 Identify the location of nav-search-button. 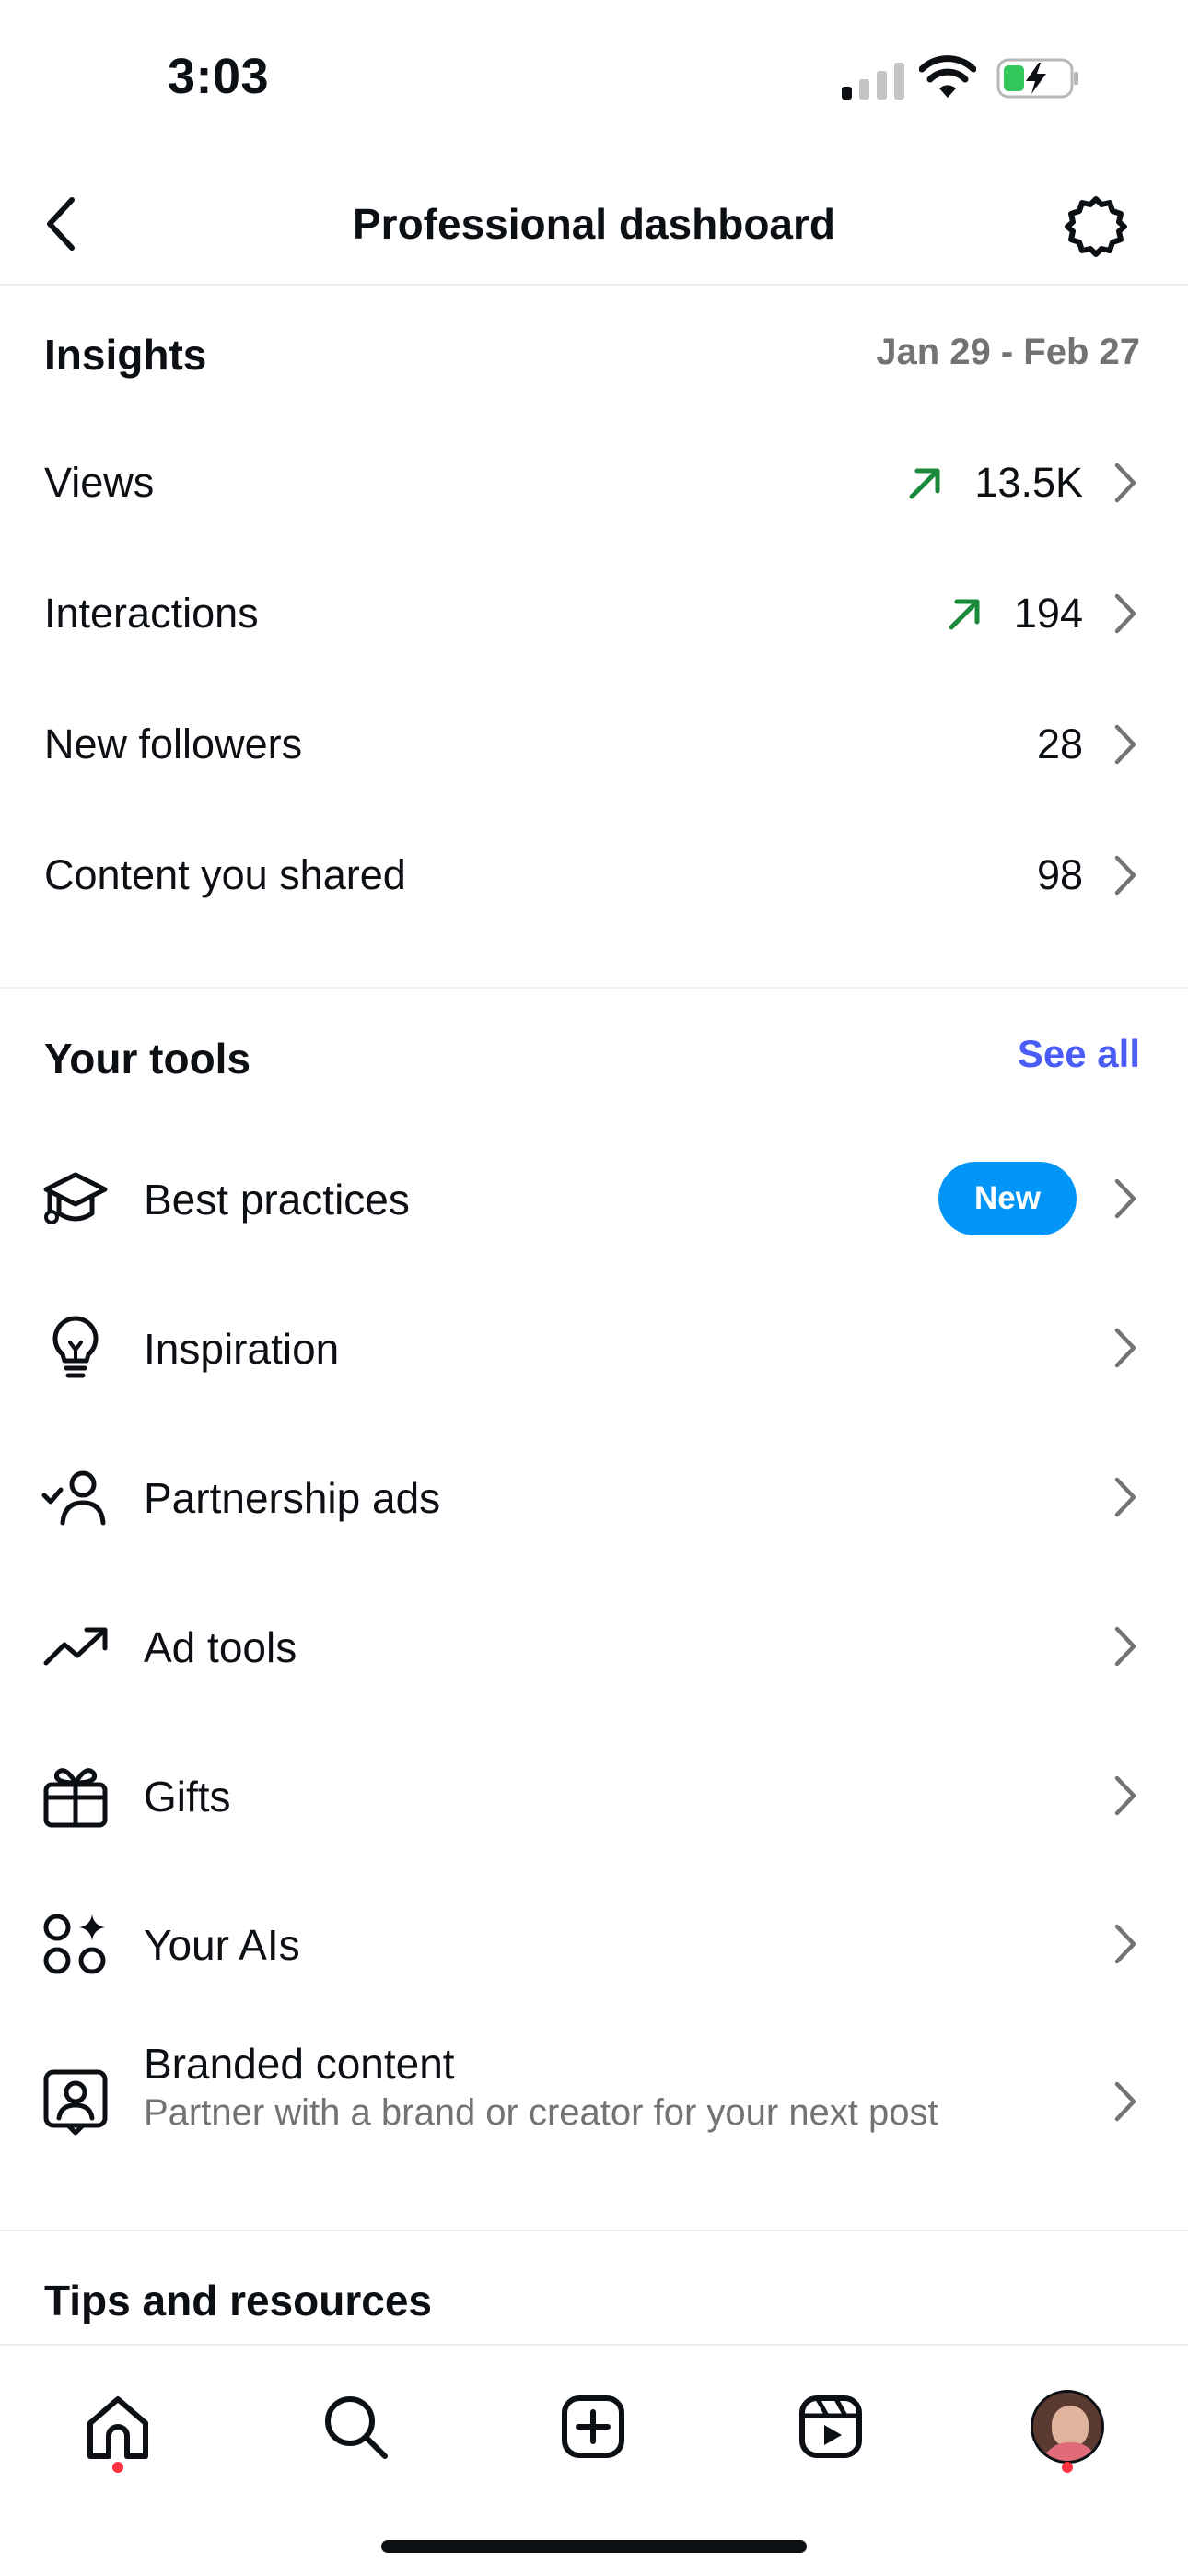
(355, 2427).